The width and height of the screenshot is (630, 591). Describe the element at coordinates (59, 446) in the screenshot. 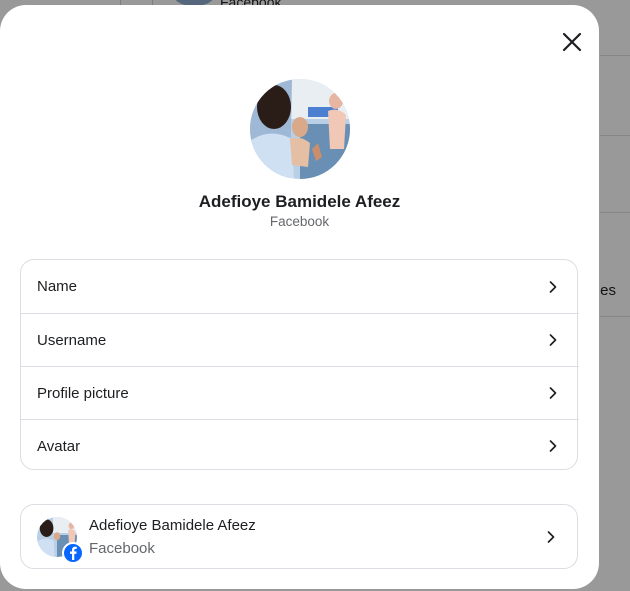

I see `settings-item-label: Avatar` at that location.